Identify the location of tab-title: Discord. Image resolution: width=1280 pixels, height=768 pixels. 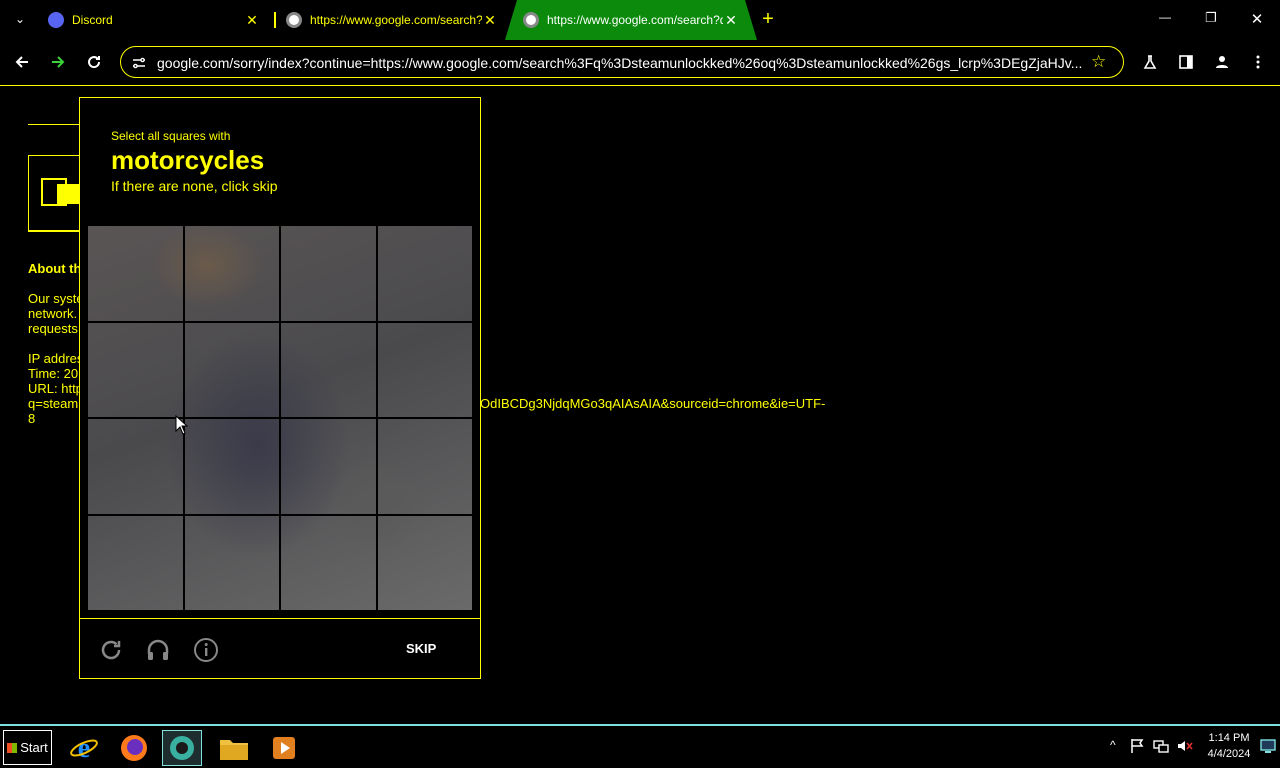
(92, 20).